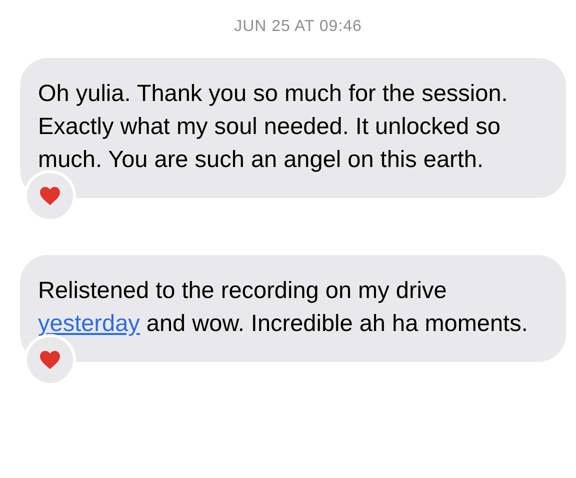 The height and width of the screenshot is (478, 576). Describe the element at coordinates (283, 307) in the screenshot. I see `message-text: Relistened to the recording on my drive yesterday and wow. Incredible ah ha moments.` at that location.